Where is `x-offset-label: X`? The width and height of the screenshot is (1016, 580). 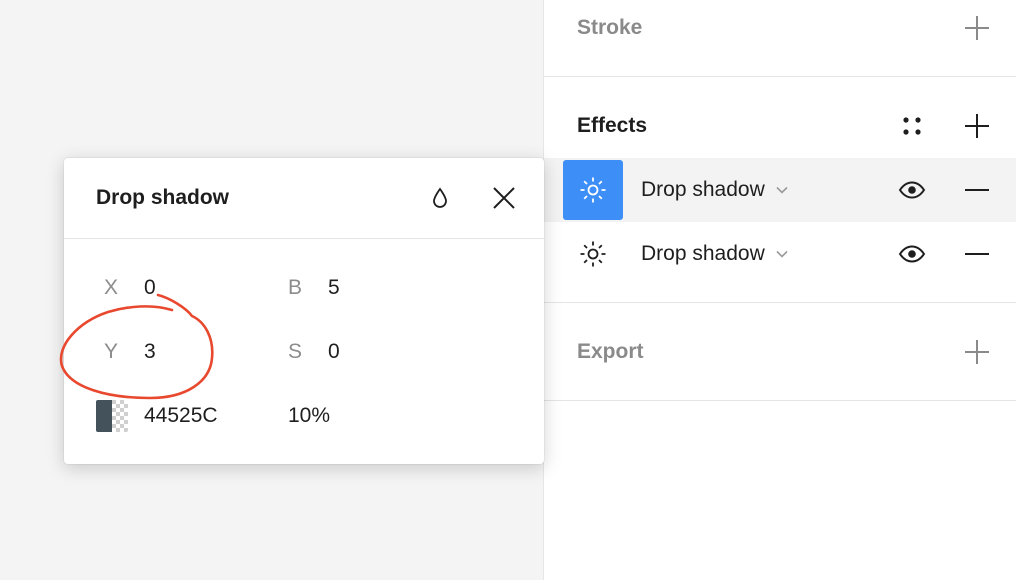
x-offset-label: X is located at coordinates (111, 287).